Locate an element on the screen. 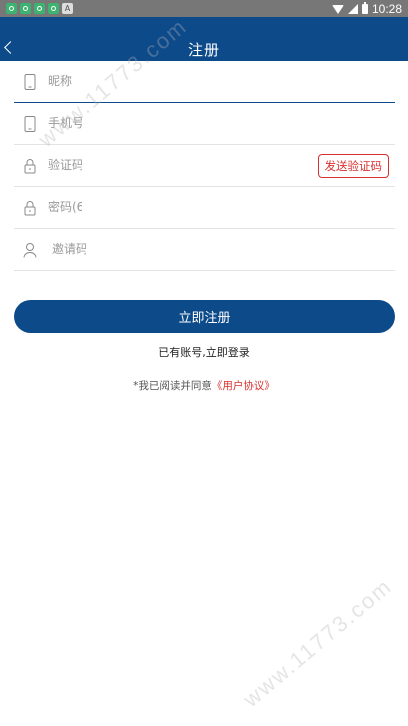 The width and height of the screenshot is (408, 726). watermark: www.11773.com is located at coordinates (317, 642).